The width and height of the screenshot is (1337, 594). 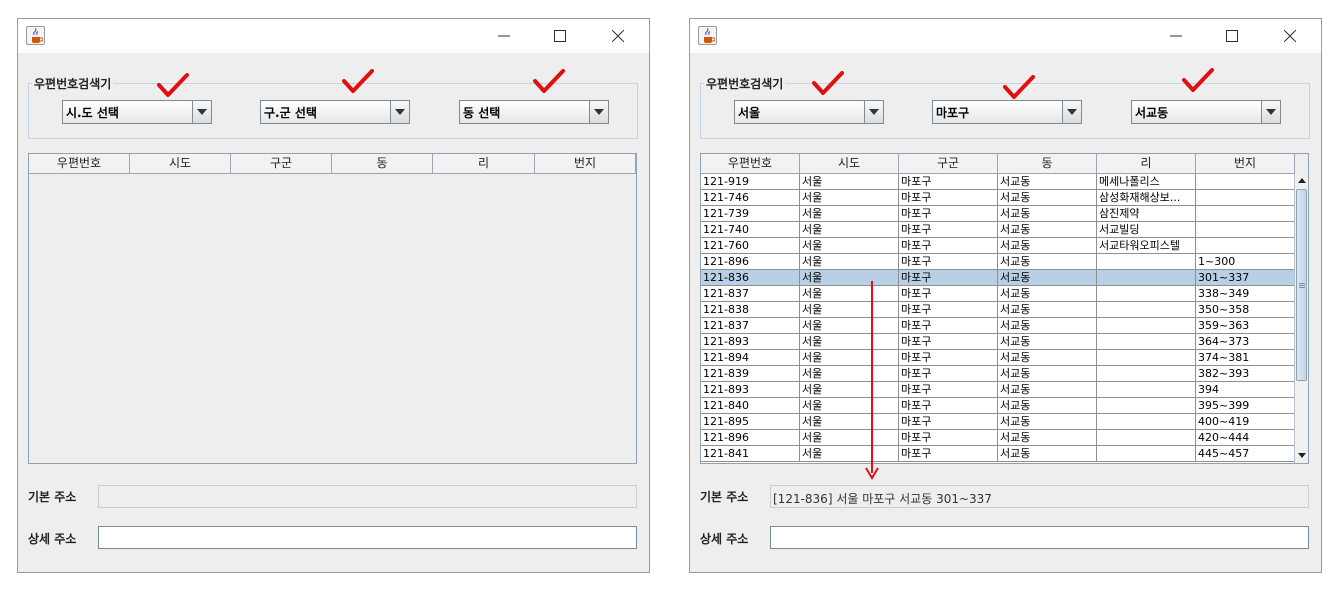 I want to click on table-row: 121-893 서울 마포구 서교동 364~373, so click(x=998, y=342).